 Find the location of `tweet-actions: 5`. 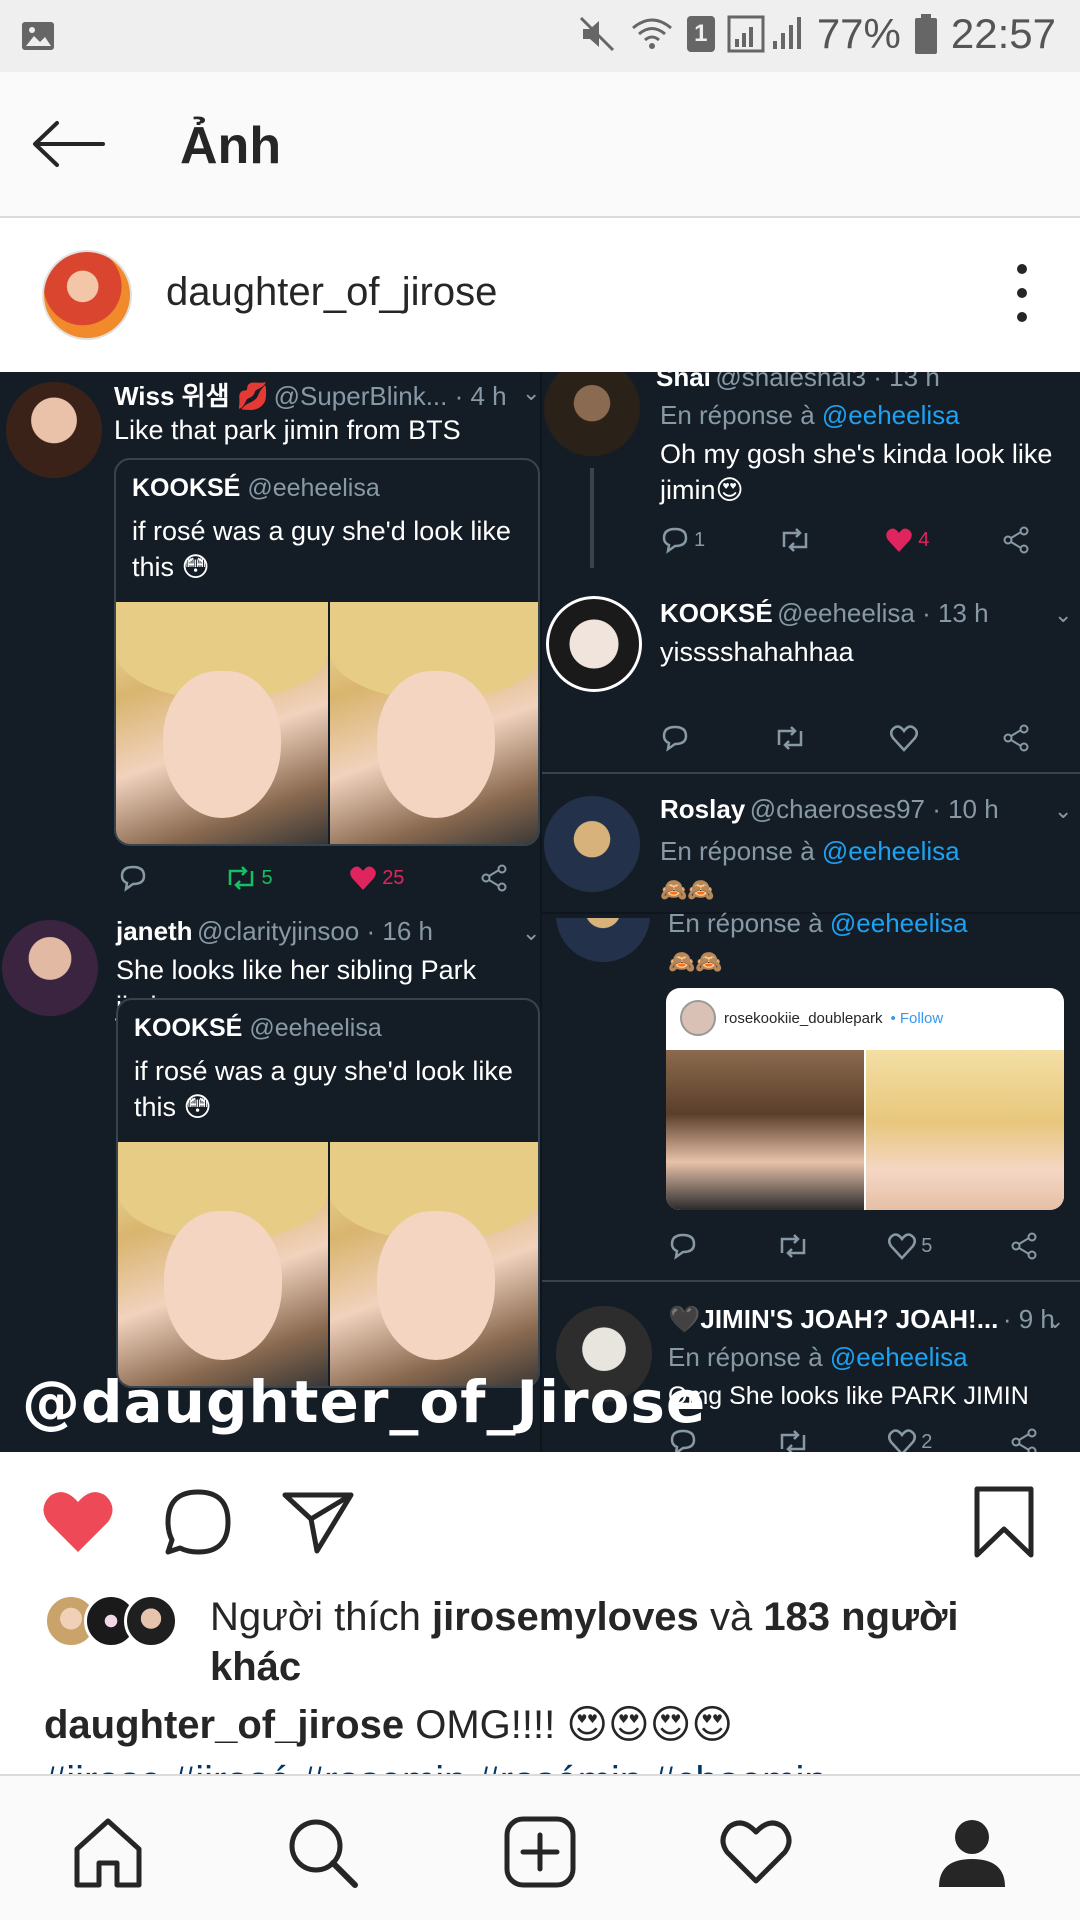

tweet-actions: 5 is located at coordinates (853, 1246).